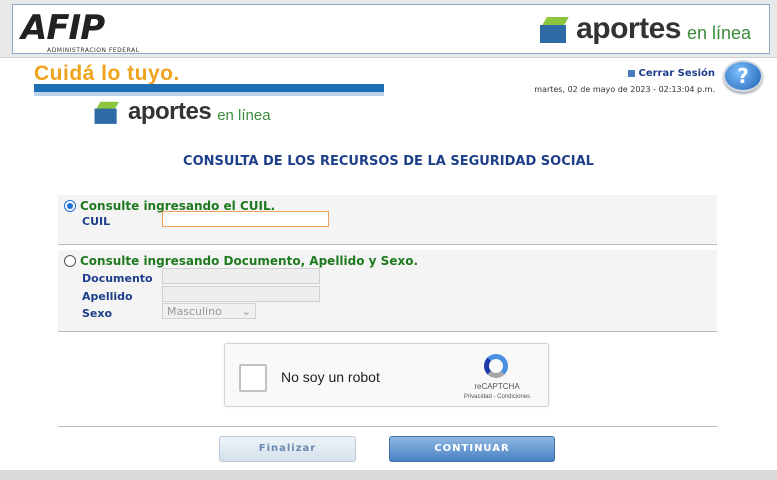 This screenshot has height=480, width=777. I want to click on documento-label: Documento, so click(117, 278).